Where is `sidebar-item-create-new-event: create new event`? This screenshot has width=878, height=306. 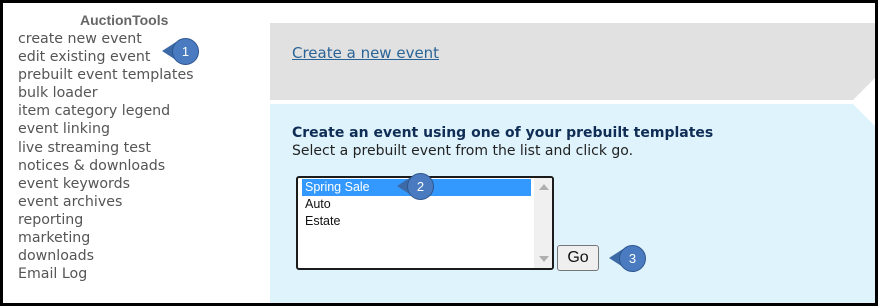 sidebar-item-create-new-event: create new event is located at coordinates (143, 39).